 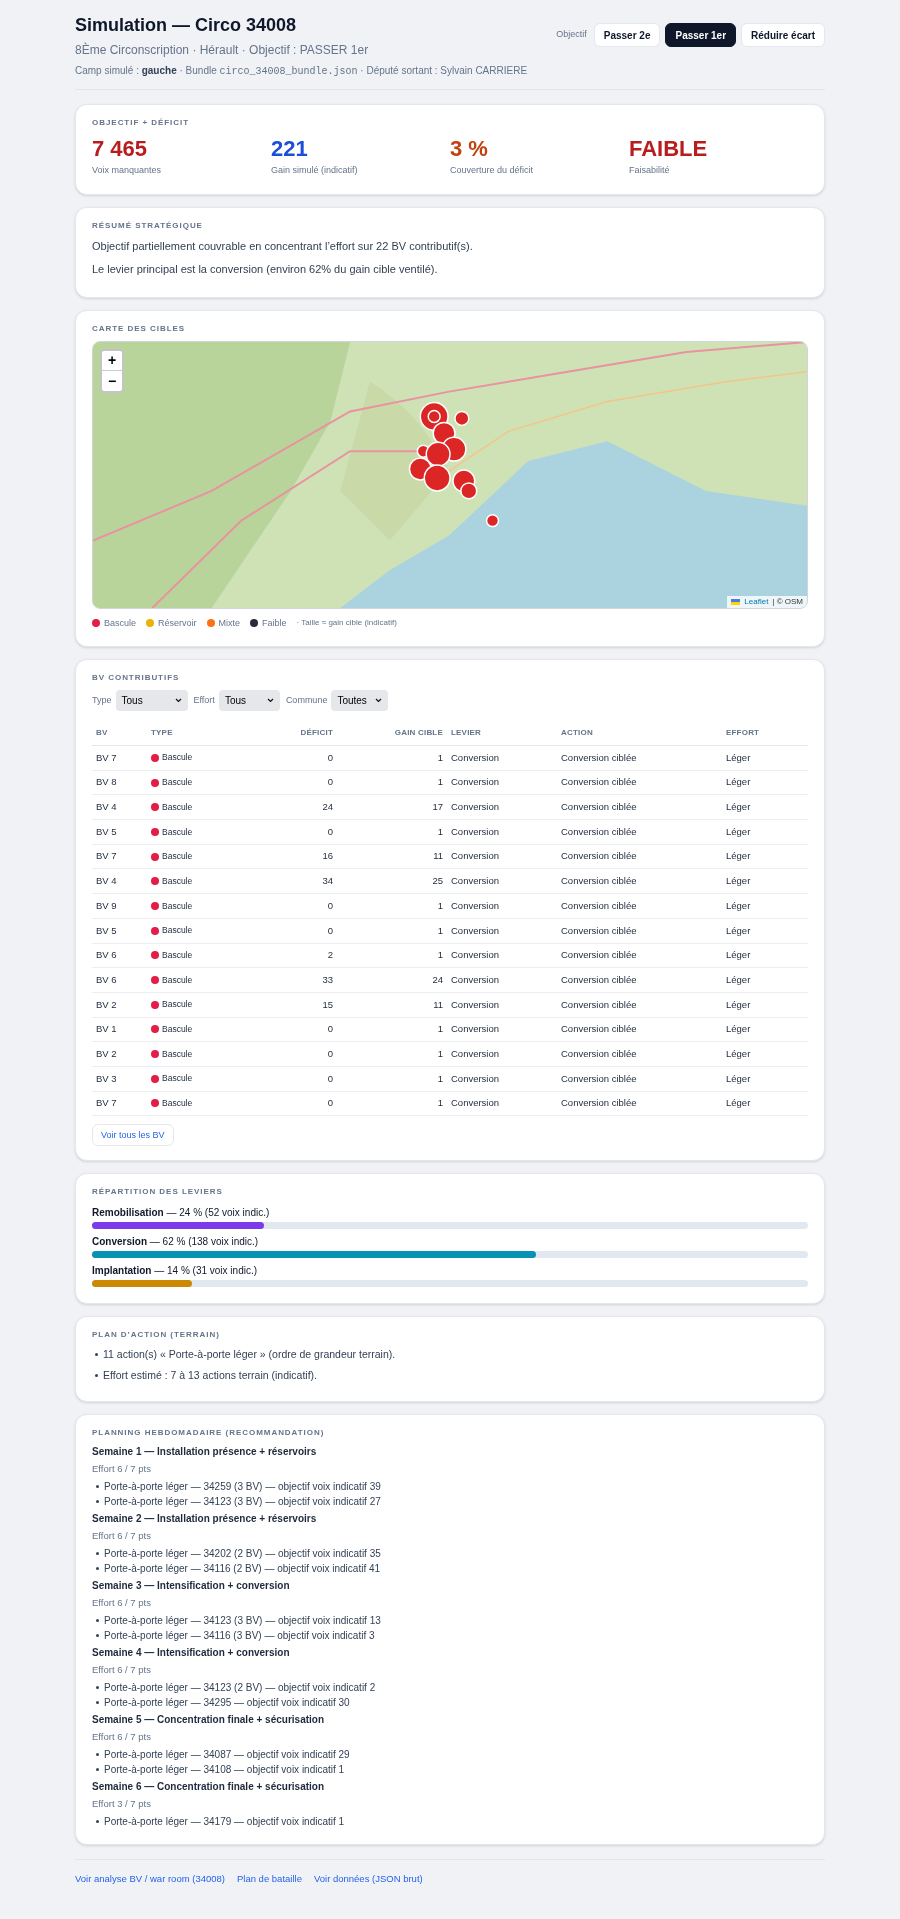 I want to click on section-title: RÉPARTITION DES LEVIERS, so click(x=158, y=1192).